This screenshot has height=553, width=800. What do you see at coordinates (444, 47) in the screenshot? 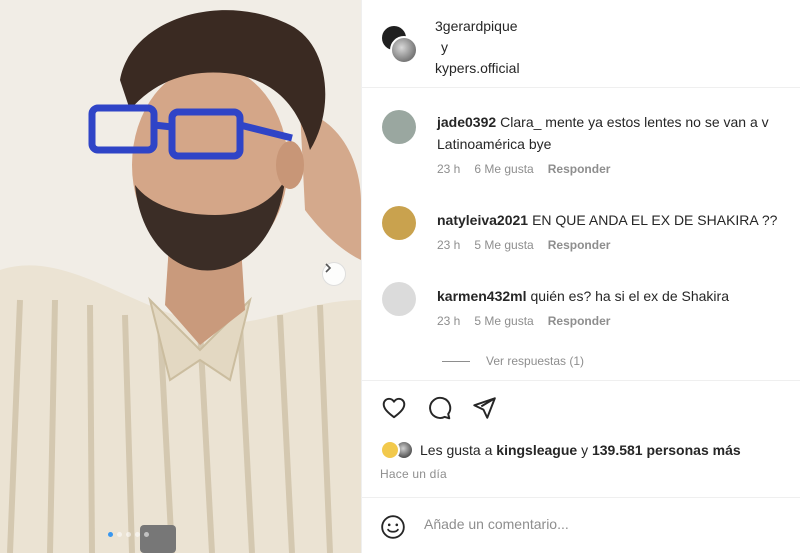
I see `conjunction-text: y` at bounding box center [444, 47].